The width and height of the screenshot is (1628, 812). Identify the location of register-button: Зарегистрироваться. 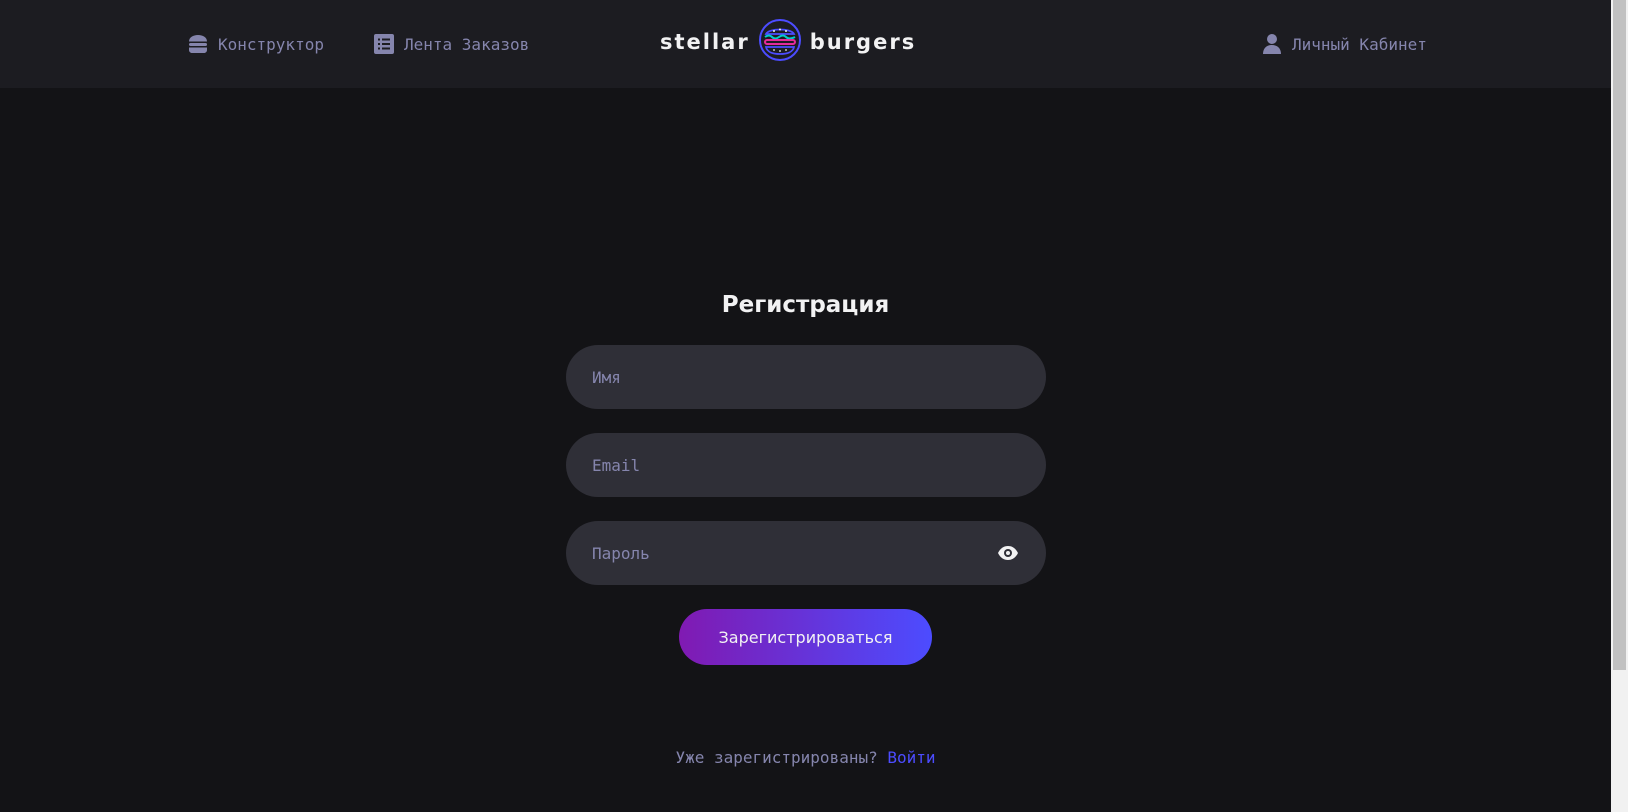
(805, 637).